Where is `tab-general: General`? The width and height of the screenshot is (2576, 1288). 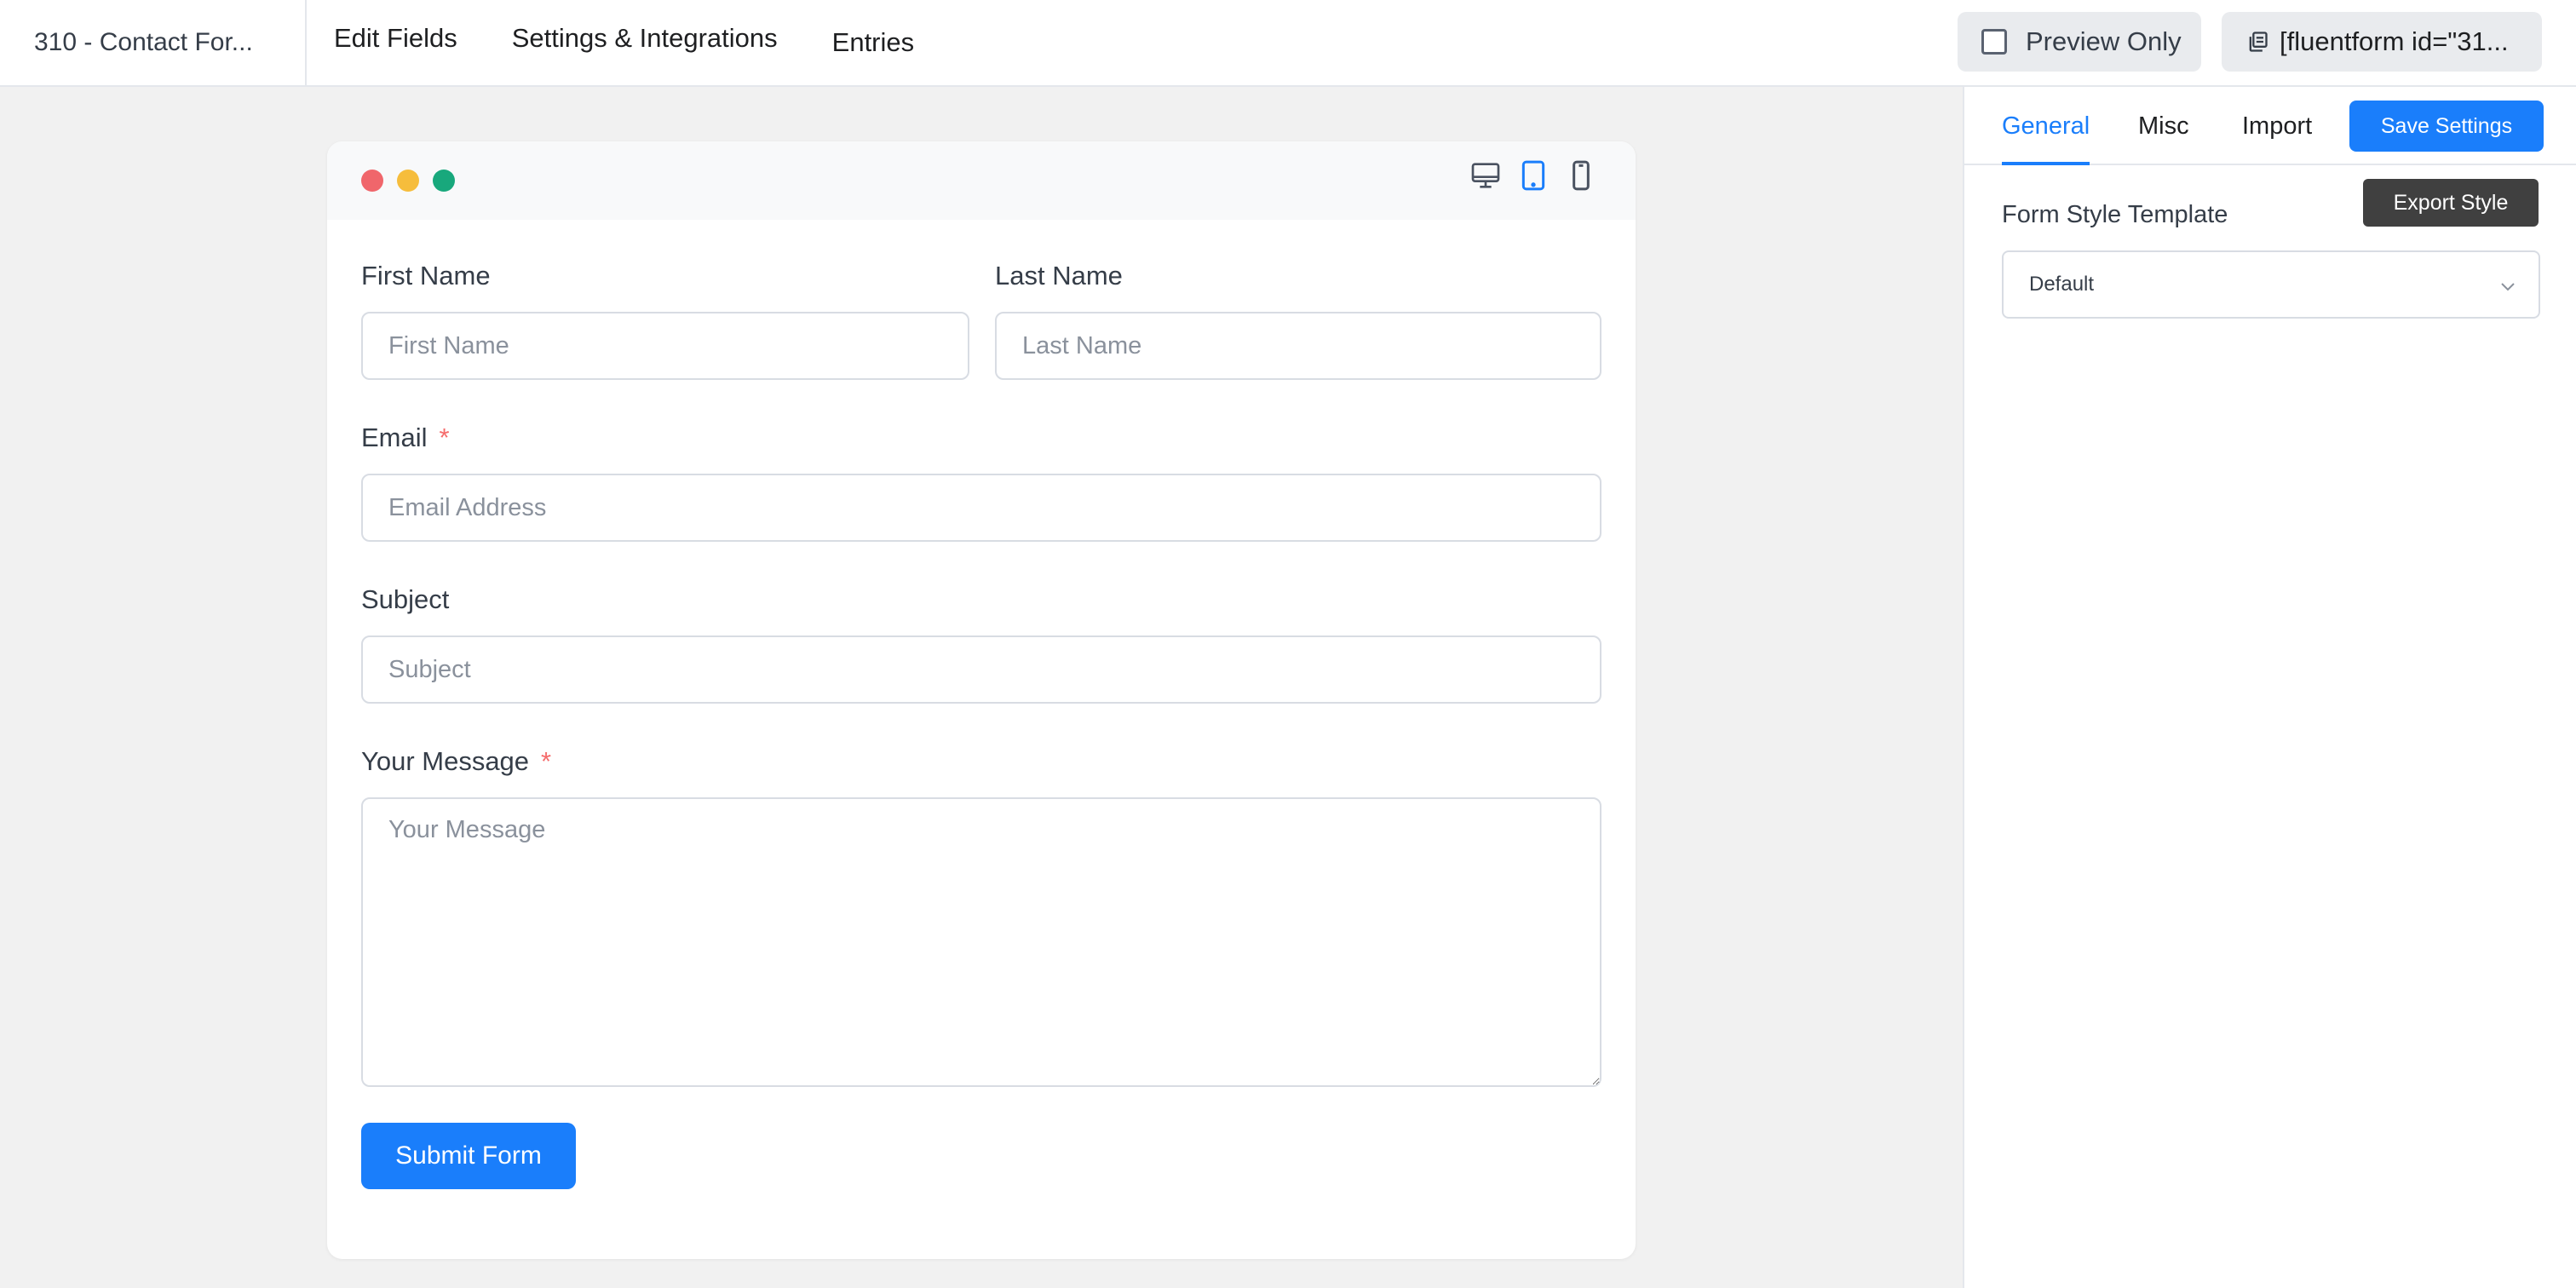 tab-general: General is located at coordinates (2046, 126).